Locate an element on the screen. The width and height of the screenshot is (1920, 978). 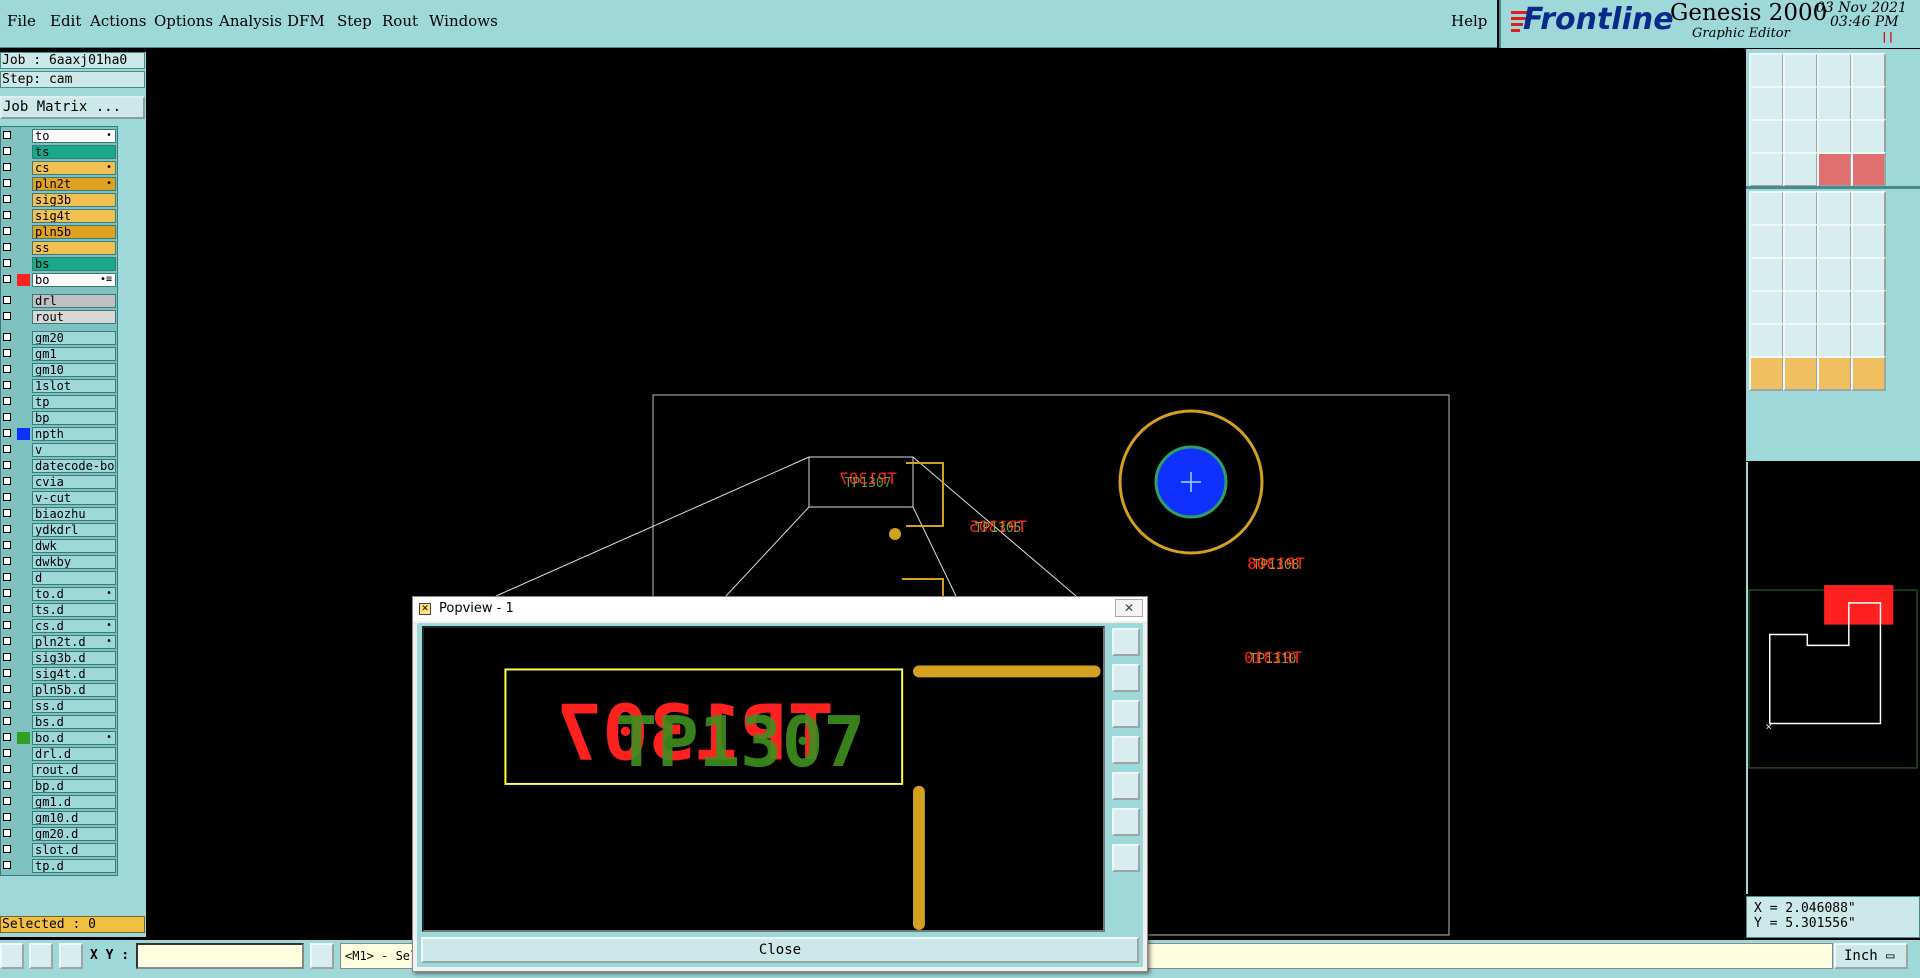
layer-row: tp.d is located at coordinates (59, 866).